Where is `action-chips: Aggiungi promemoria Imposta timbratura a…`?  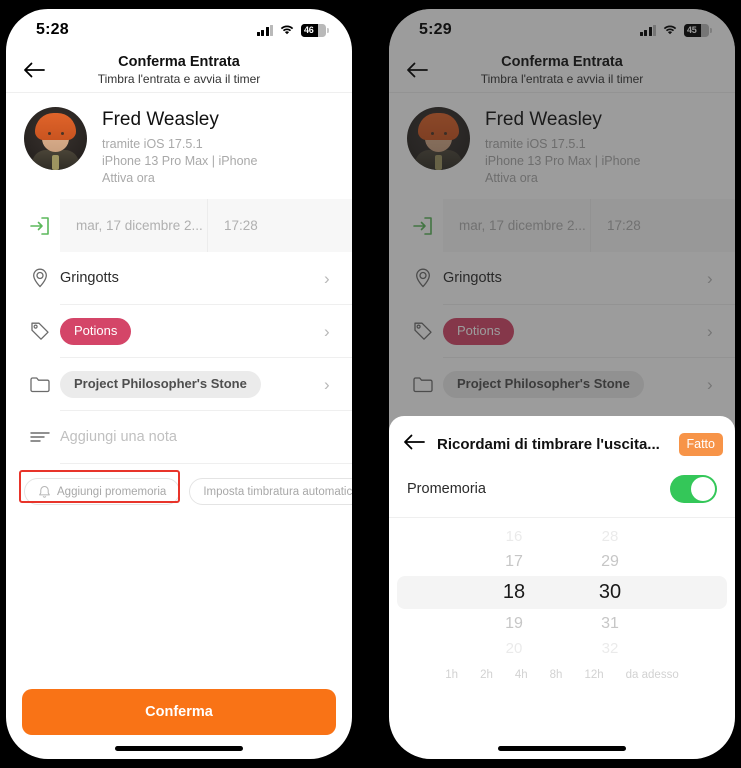
action-chips: Aggiungi promemoria Imposta timbratura a… is located at coordinates (179, 484).